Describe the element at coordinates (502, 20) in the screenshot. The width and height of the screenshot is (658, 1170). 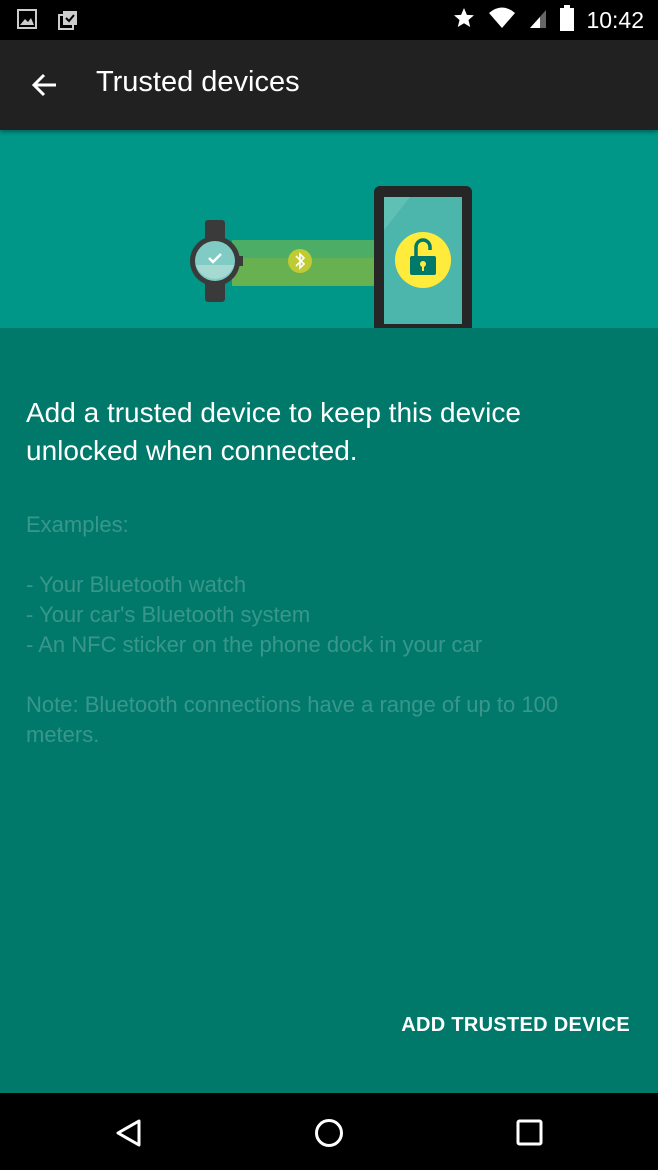
I see `wifi-icon` at that location.